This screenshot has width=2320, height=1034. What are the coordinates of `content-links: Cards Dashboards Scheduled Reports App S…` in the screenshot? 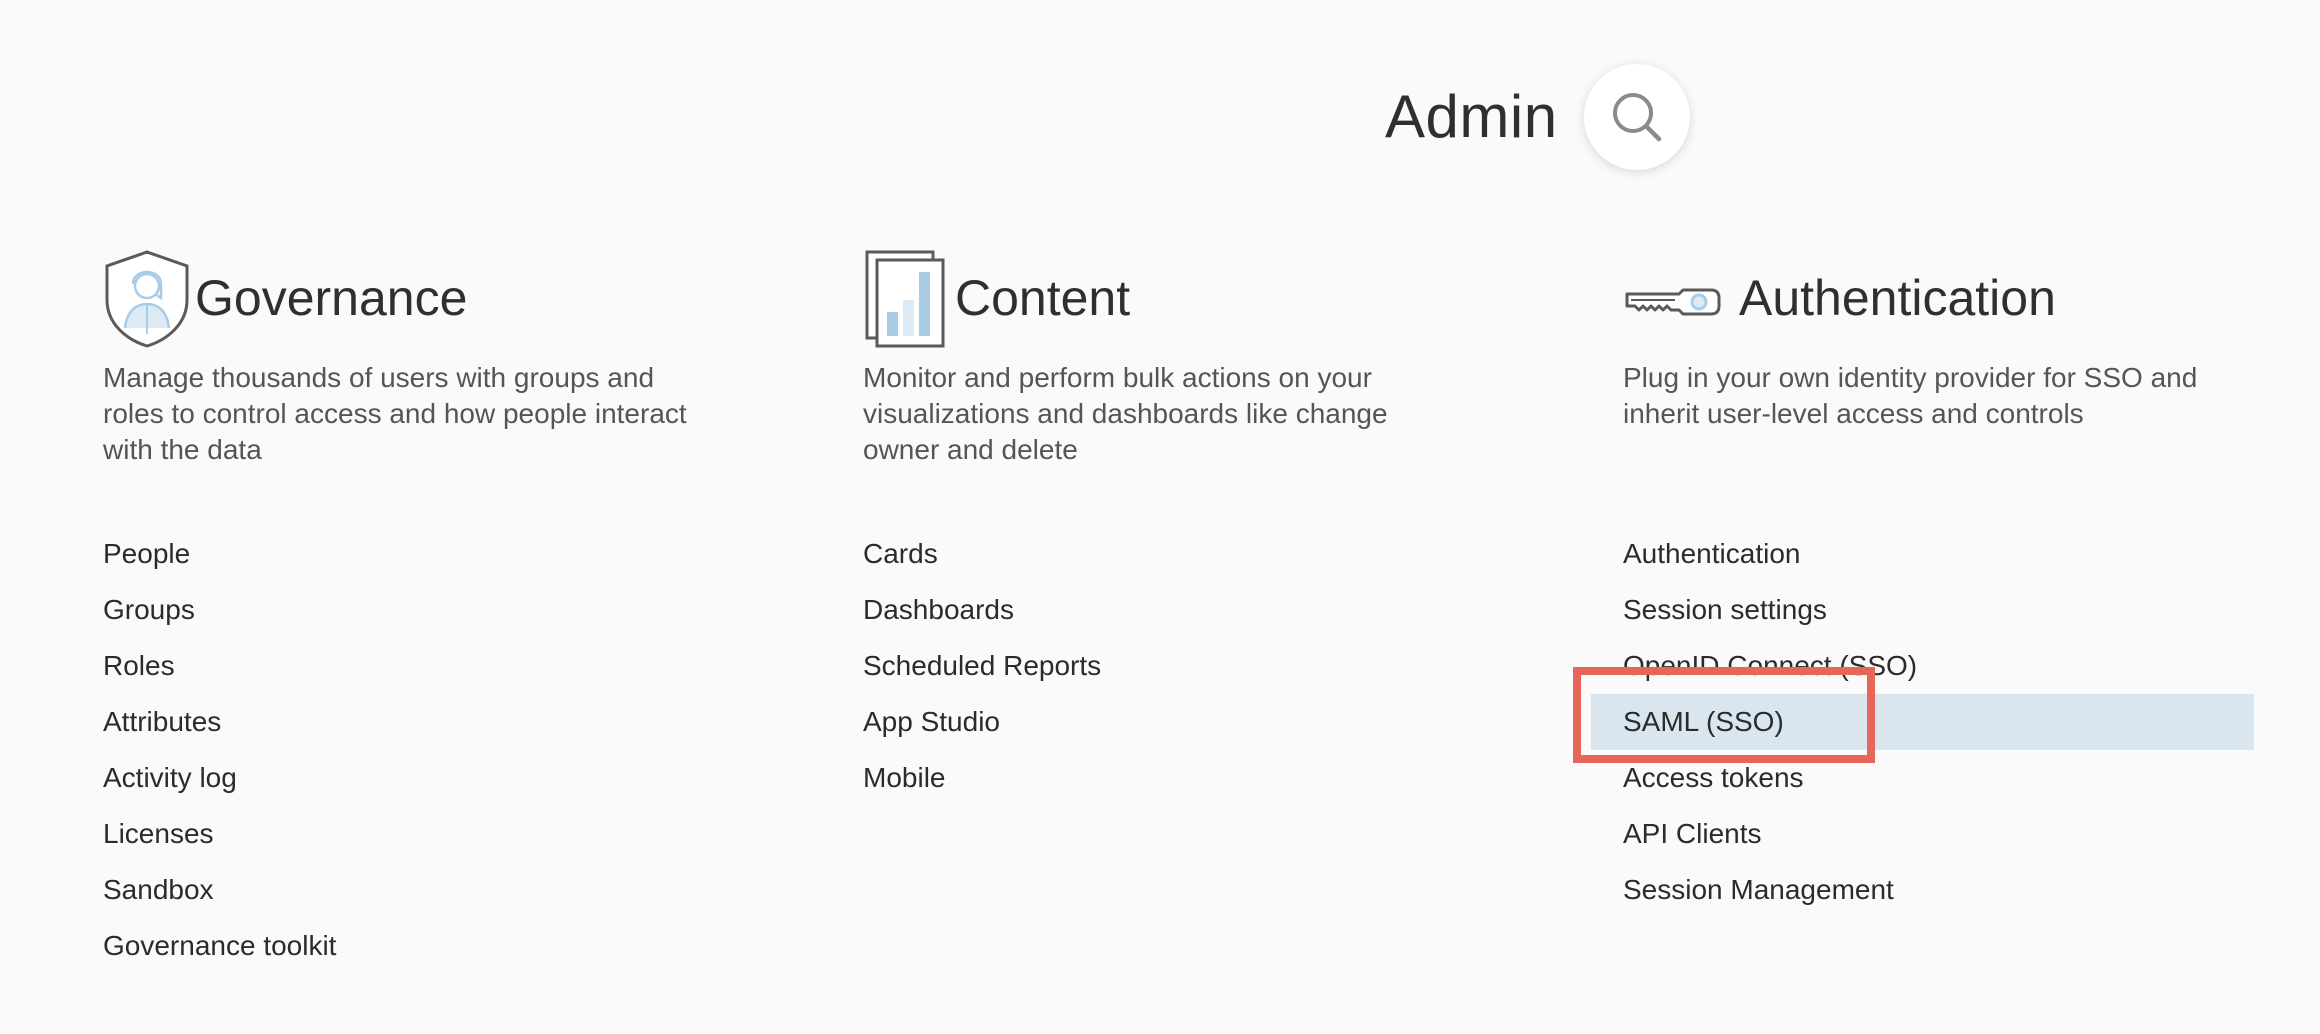 It's located at (1183, 666).